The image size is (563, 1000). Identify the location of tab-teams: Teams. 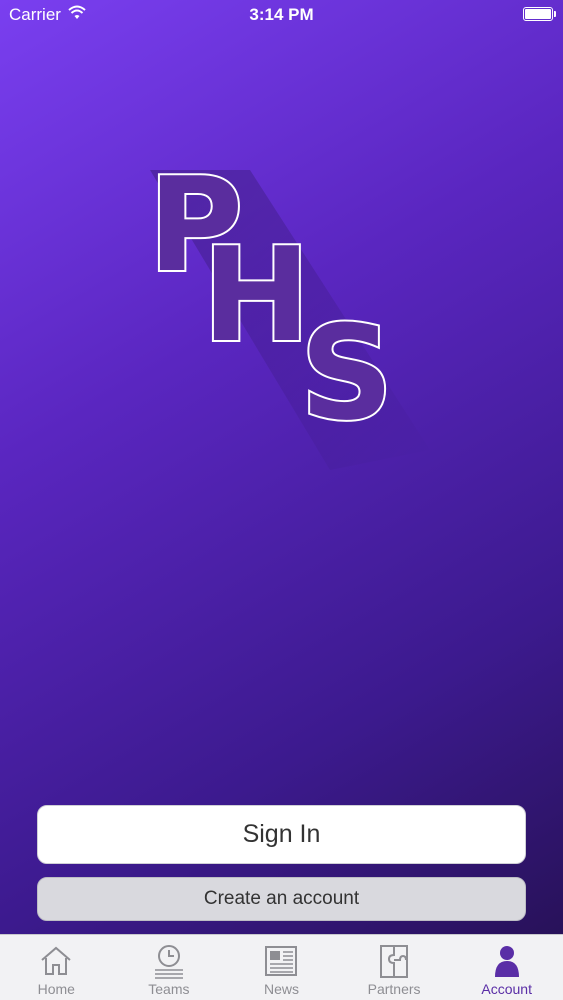
(169, 967).